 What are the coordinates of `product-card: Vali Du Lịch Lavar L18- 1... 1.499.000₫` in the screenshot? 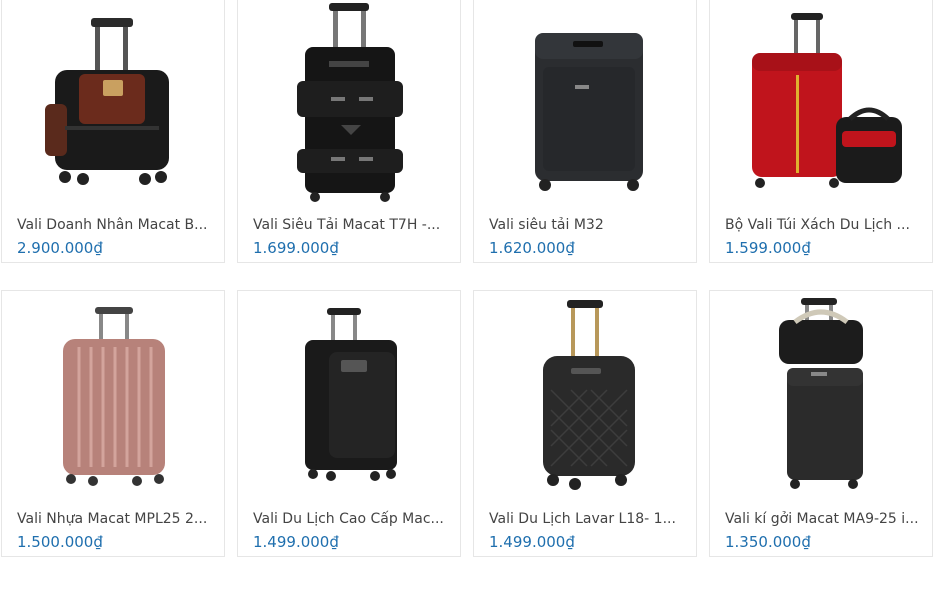 It's located at (585, 423).